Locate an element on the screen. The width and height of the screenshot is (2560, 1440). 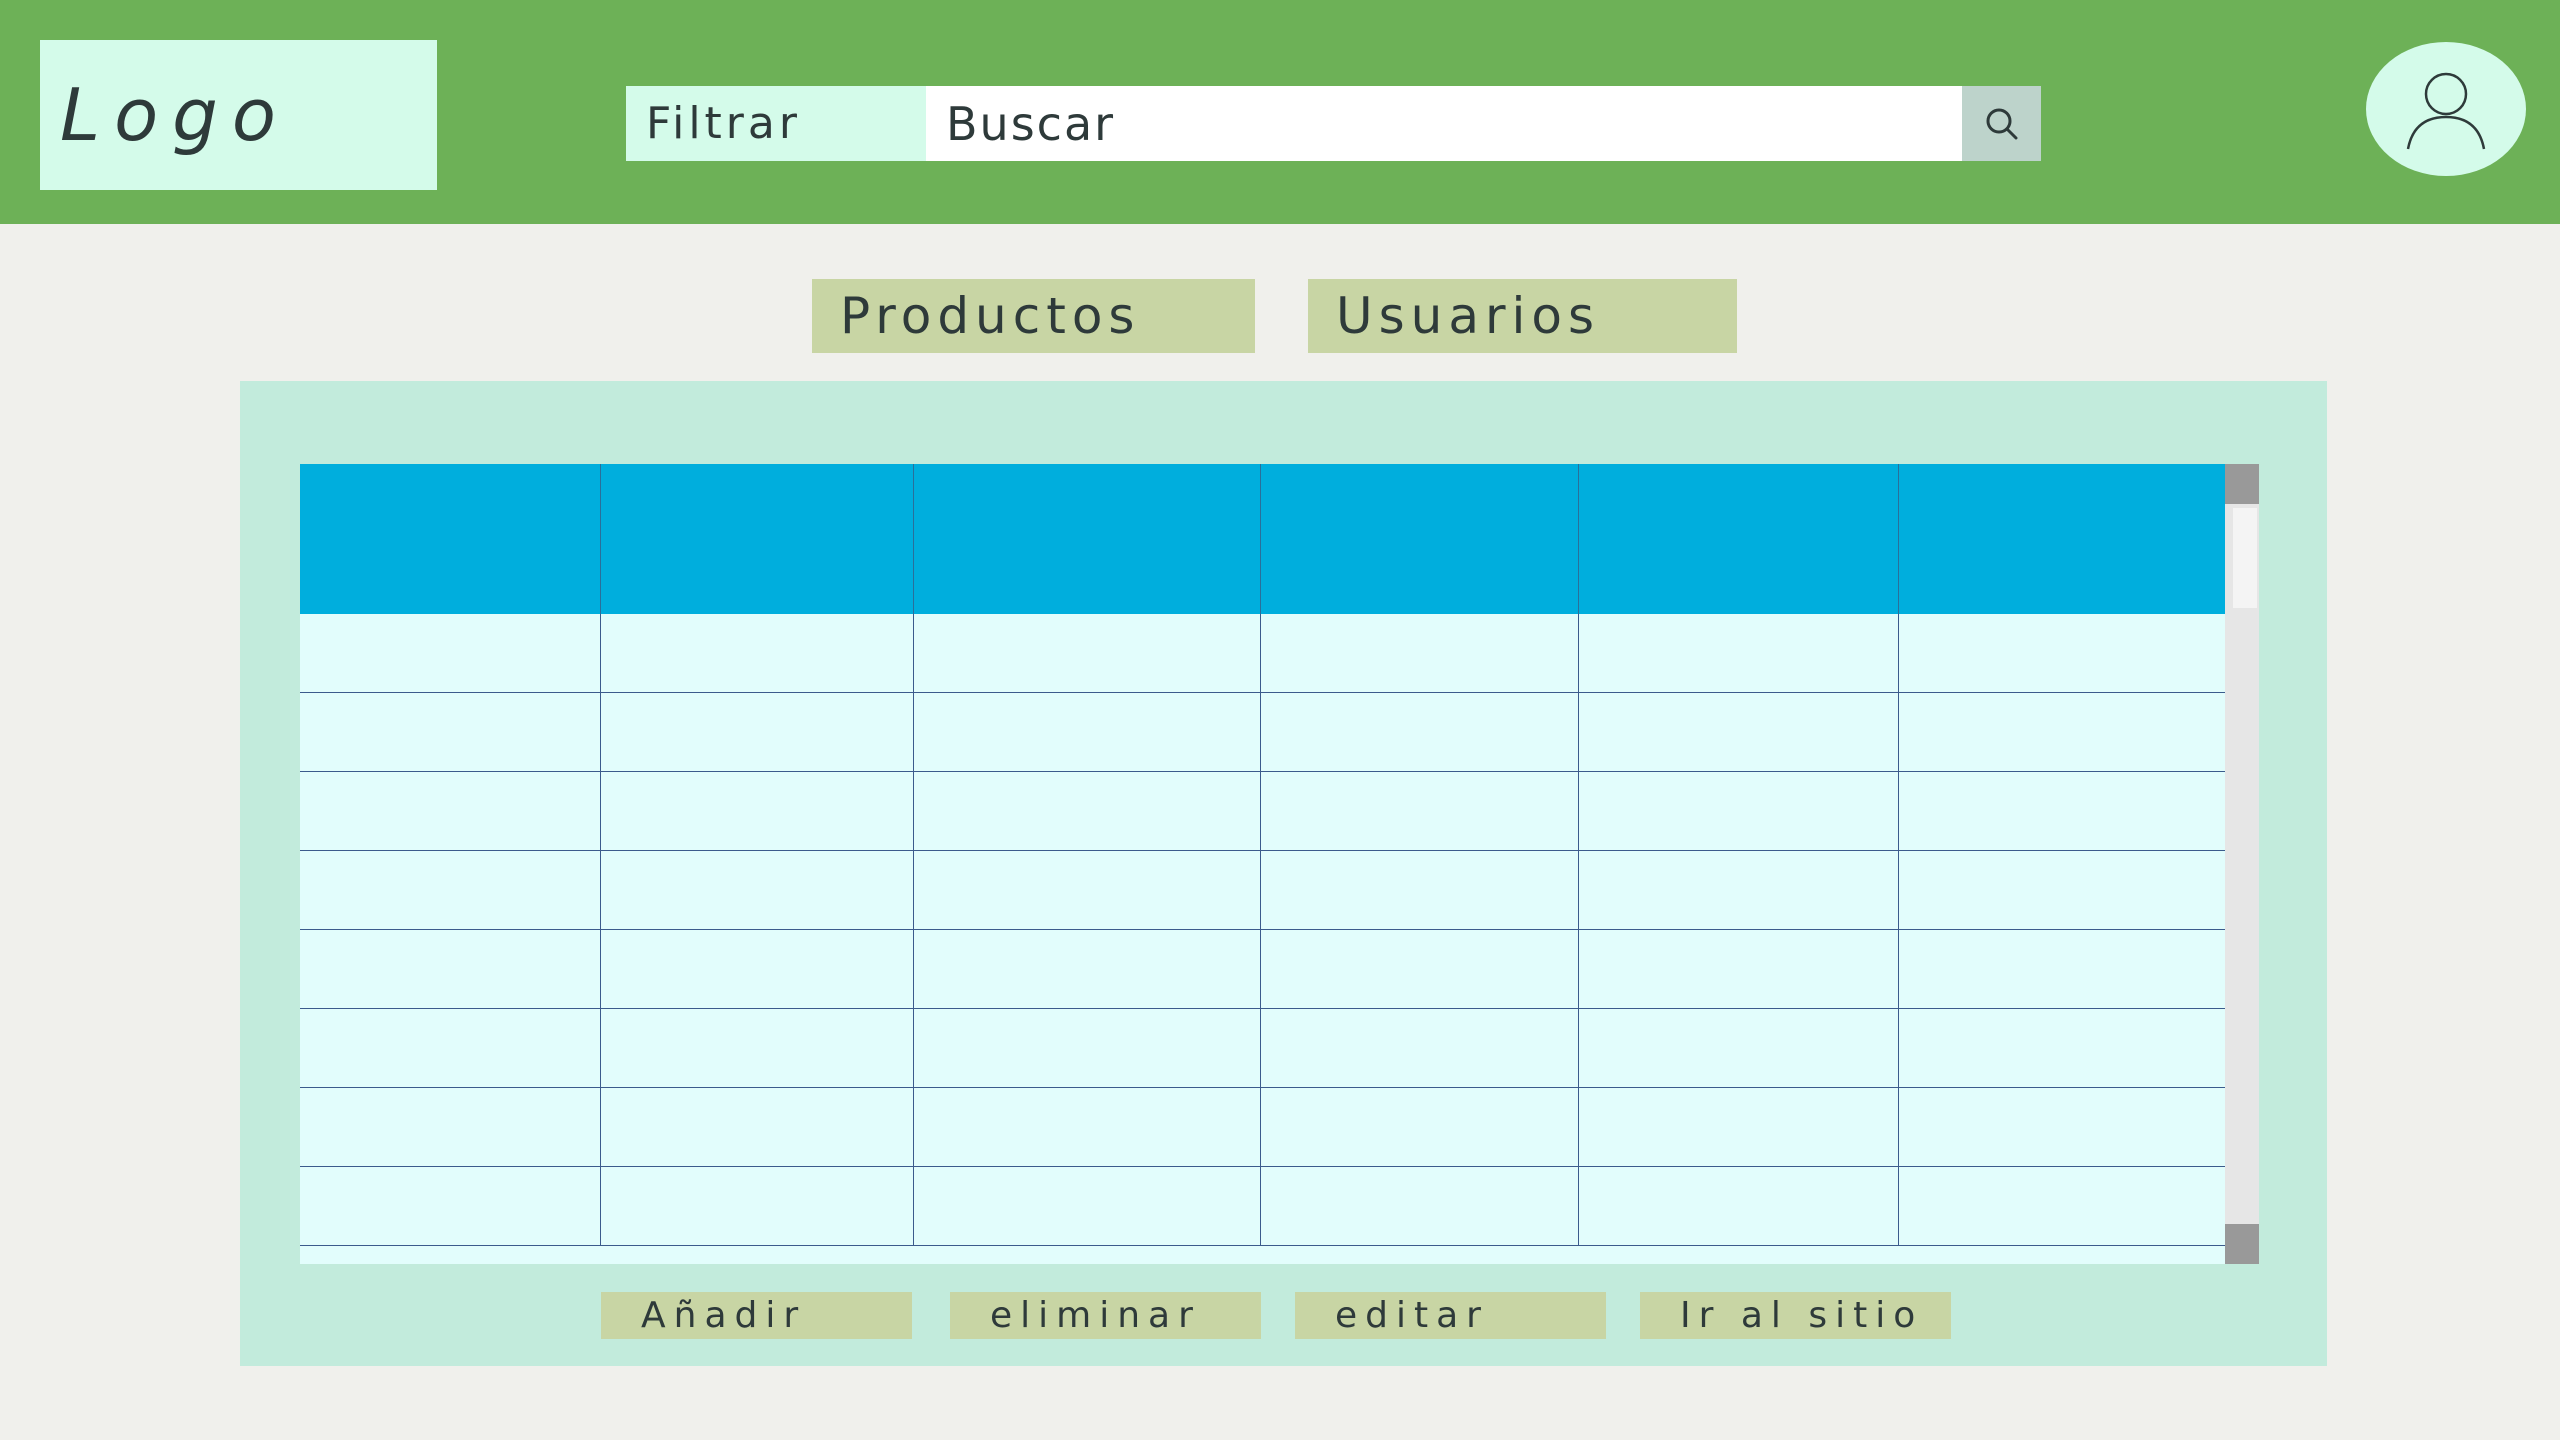
tab-productos: Productos is located at coordinates (1033, 316).